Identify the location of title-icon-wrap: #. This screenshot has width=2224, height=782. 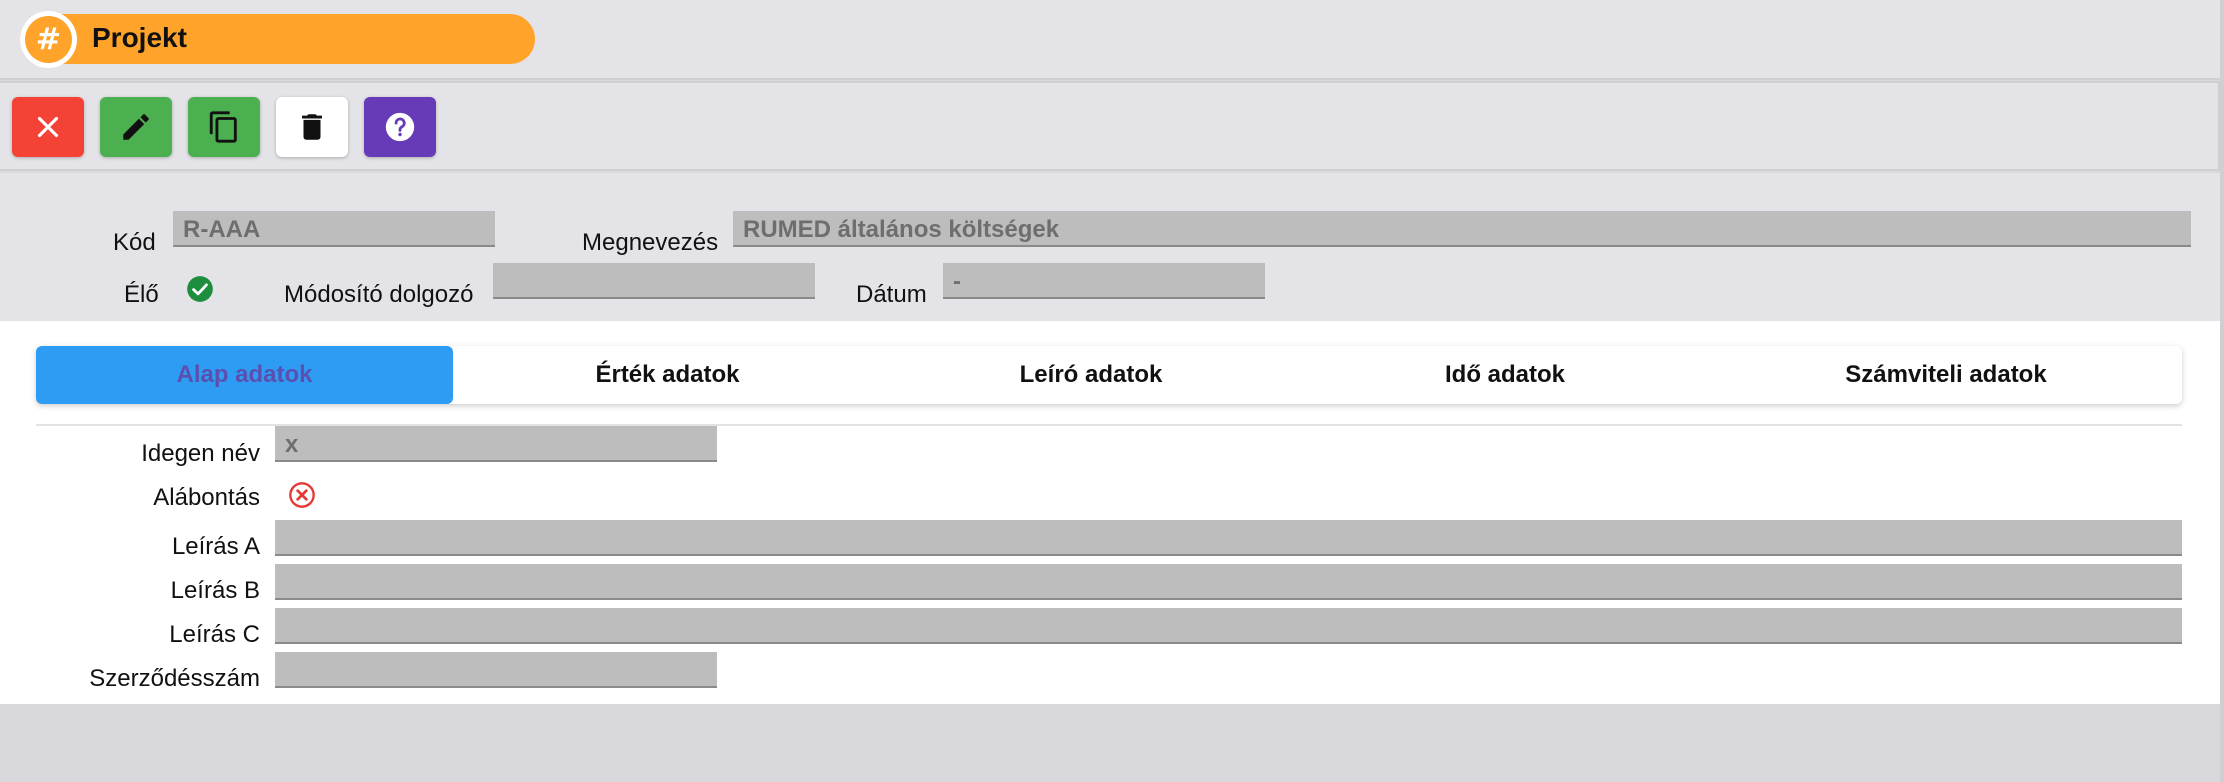
(48, 39).